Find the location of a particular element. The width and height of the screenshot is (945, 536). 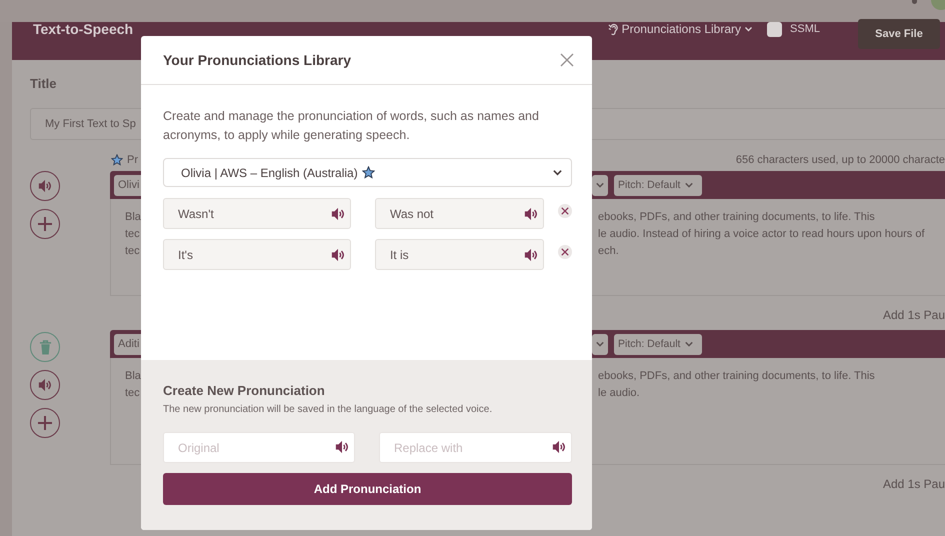

dialog-description: Create and manage the pronunciation of words, such as names and acronyms, to apply while generating speech. is located at coordinates (351, 126).